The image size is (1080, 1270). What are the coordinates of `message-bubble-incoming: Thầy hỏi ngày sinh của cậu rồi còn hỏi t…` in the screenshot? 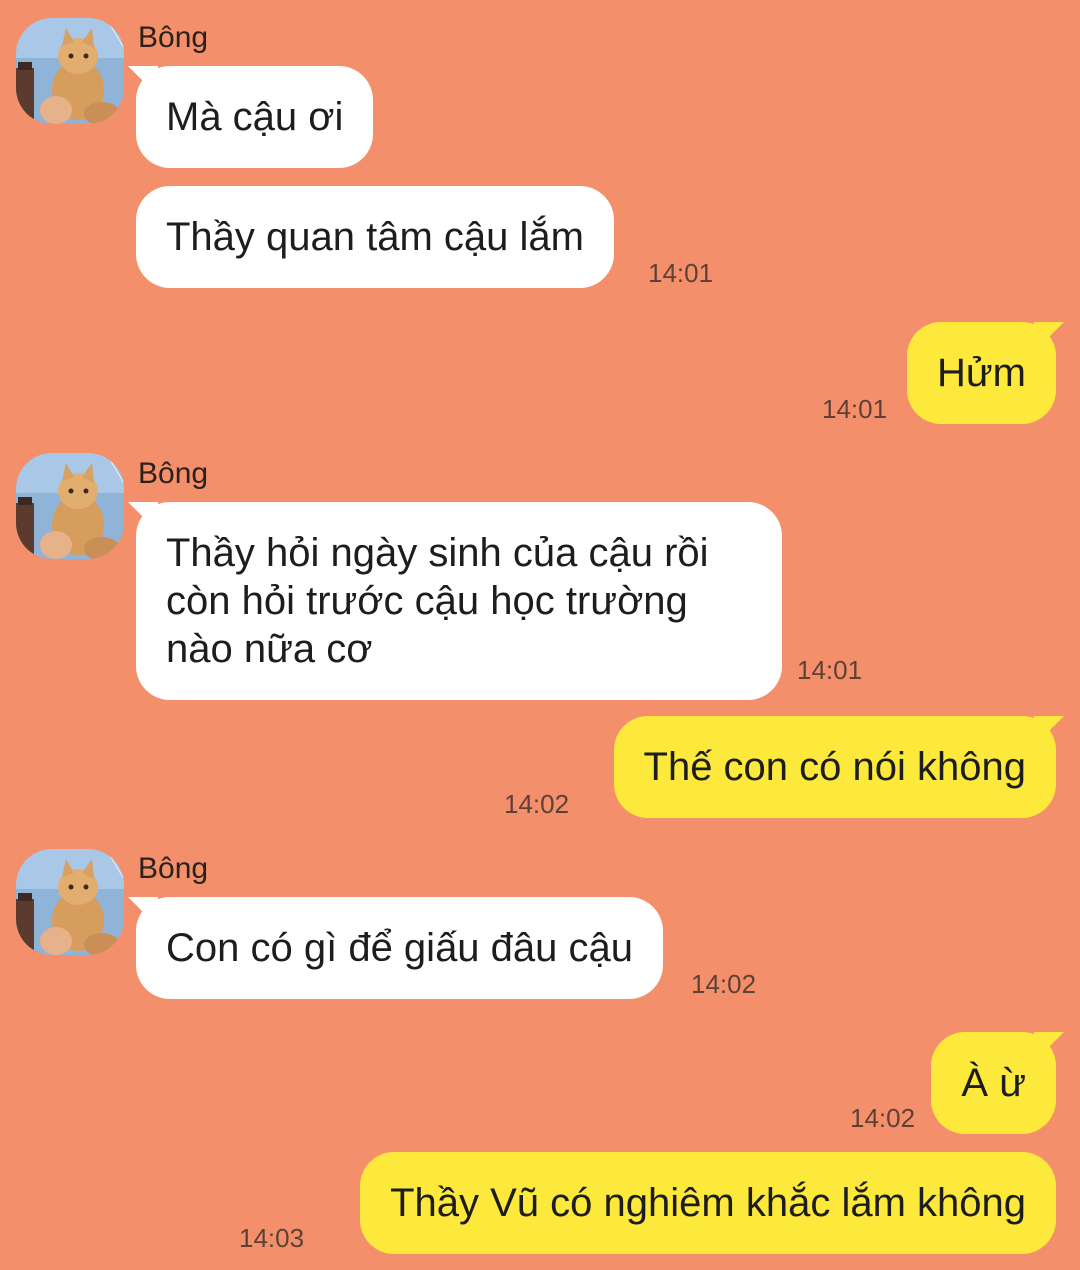 It's located at (459, 601).